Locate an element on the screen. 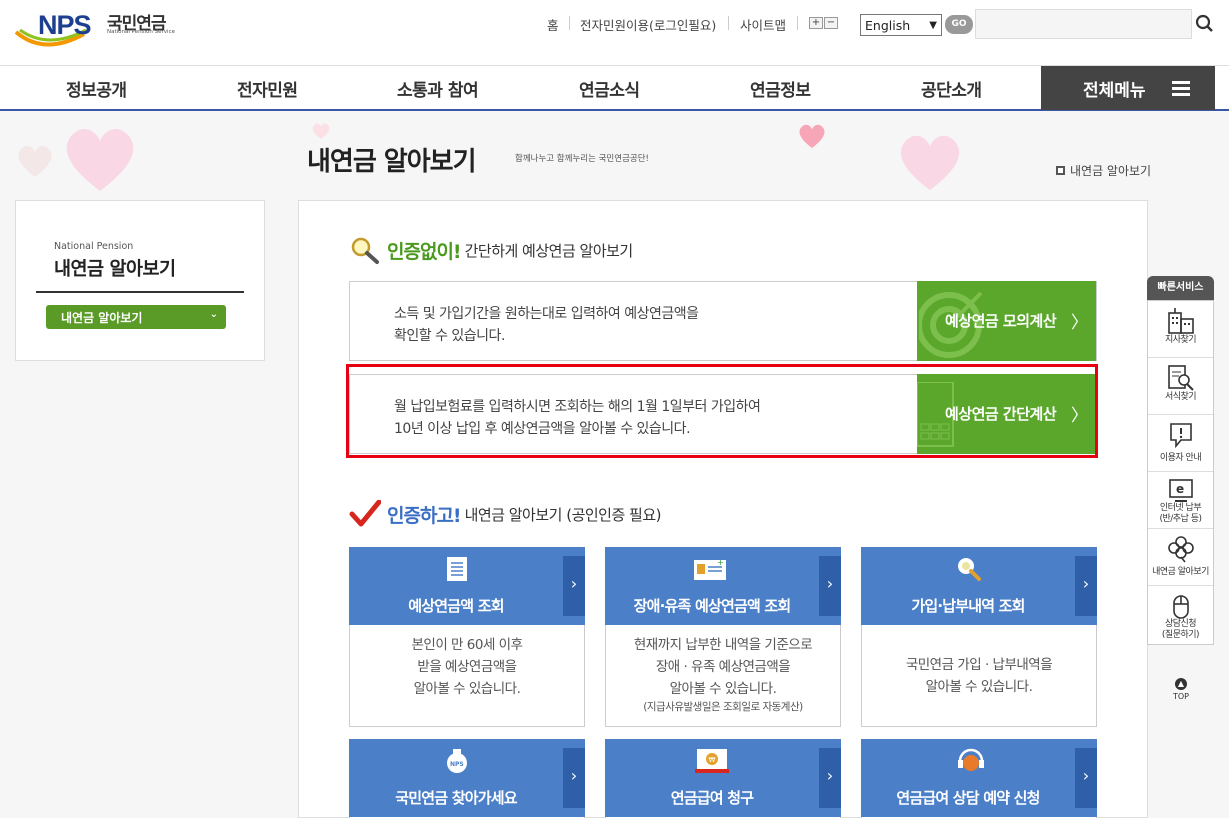 This screenshot has width=1229, height=818. arrow-up-icon: ▲ is located at coordinates (1181, 684).